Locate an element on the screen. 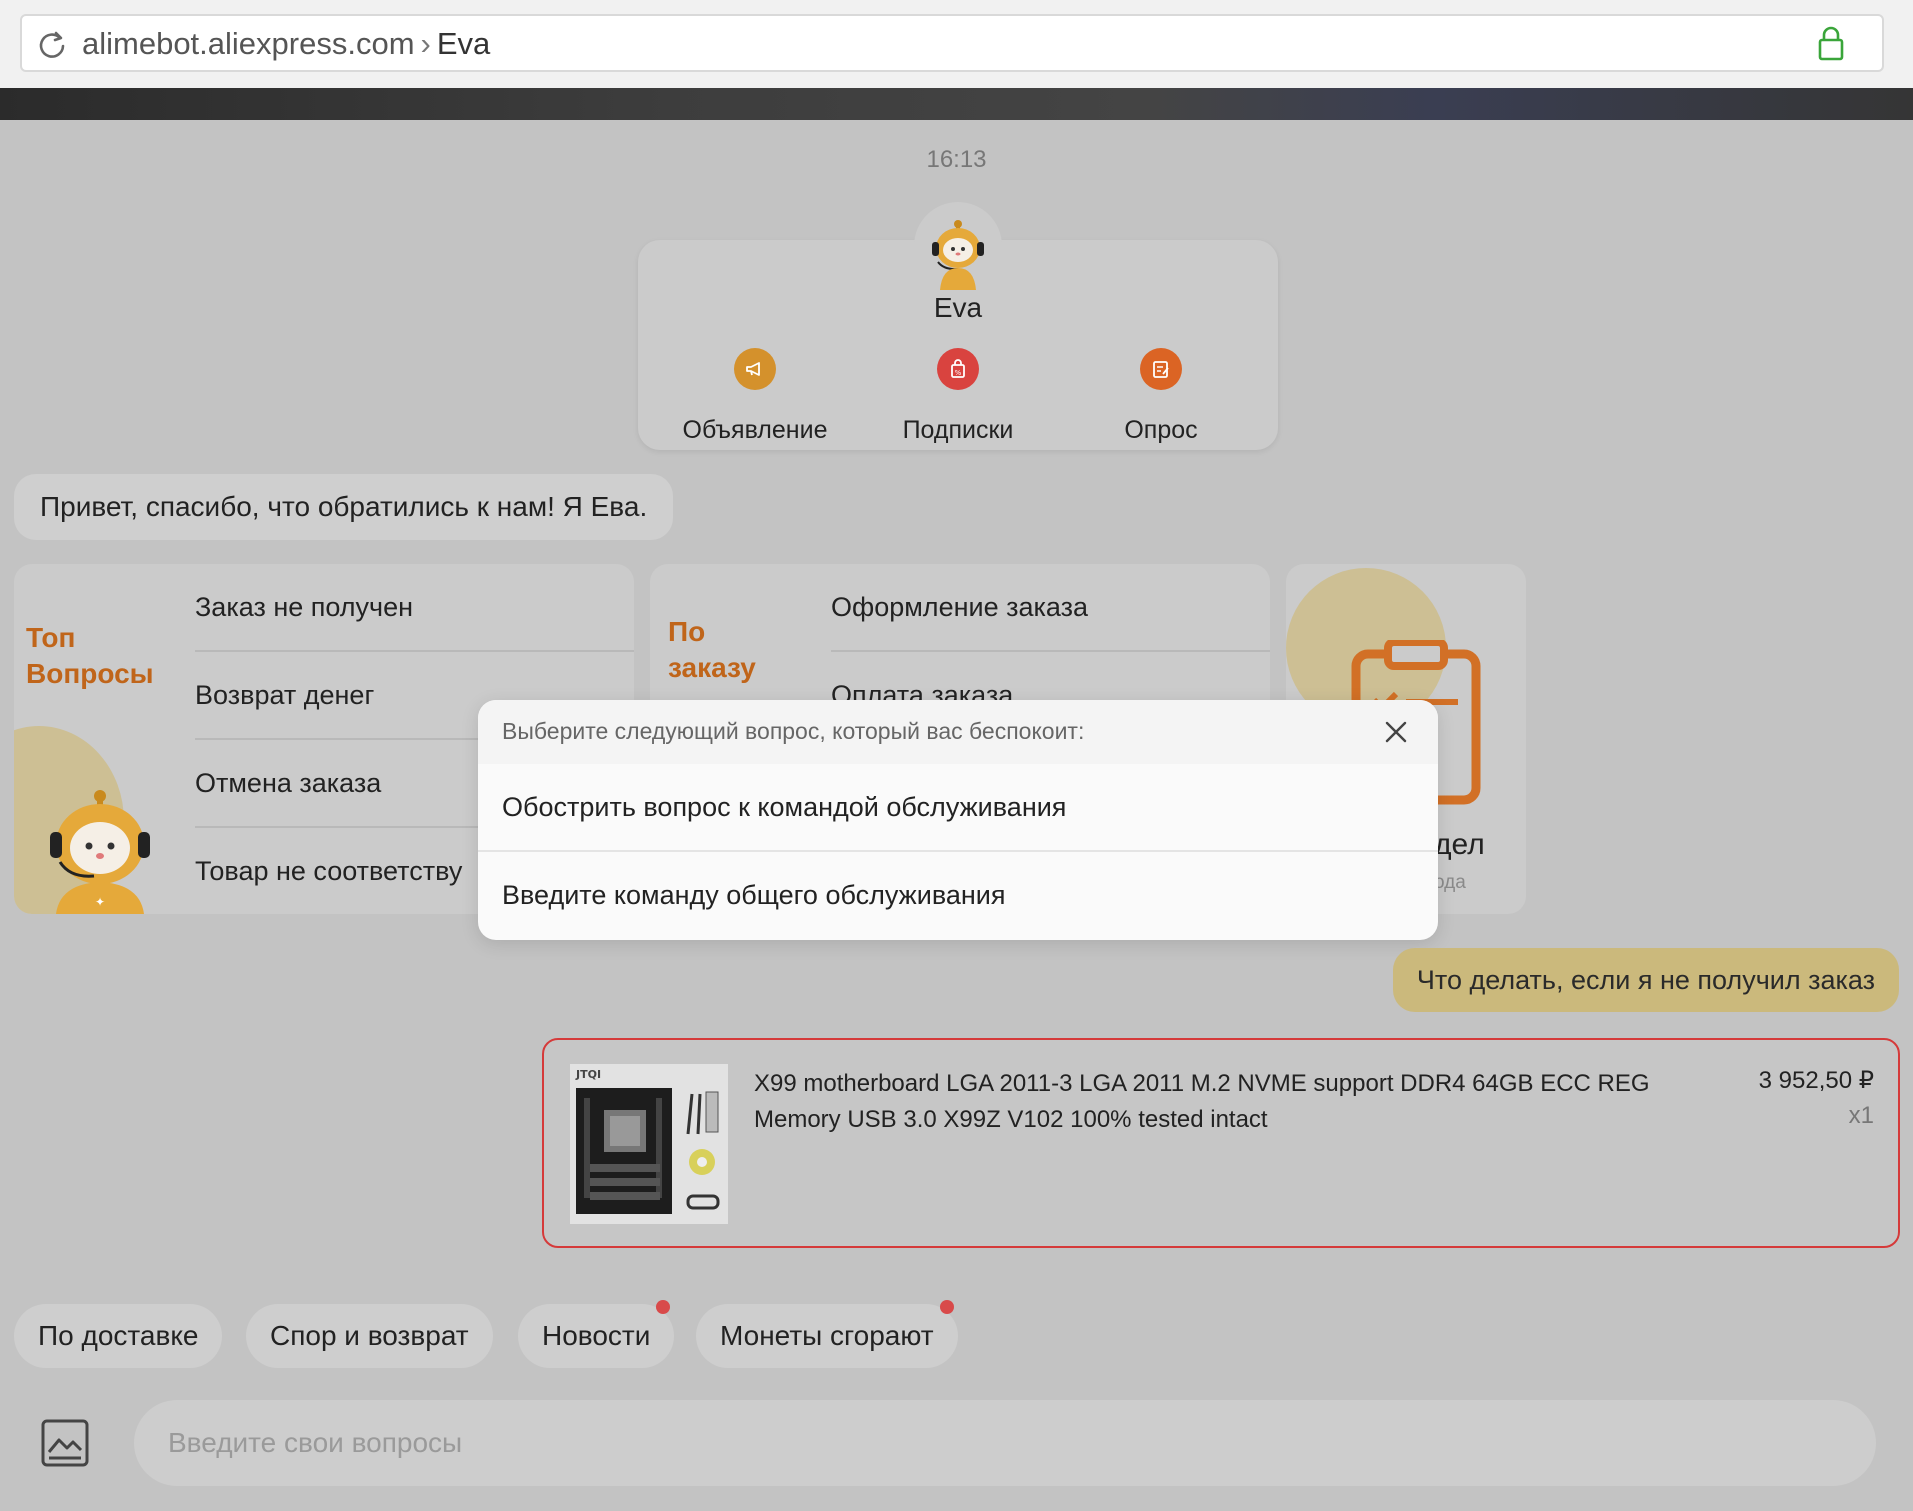 This screenshot has height=1511, width=1913. bot-name: Eva is located at coordinates (958, 307).